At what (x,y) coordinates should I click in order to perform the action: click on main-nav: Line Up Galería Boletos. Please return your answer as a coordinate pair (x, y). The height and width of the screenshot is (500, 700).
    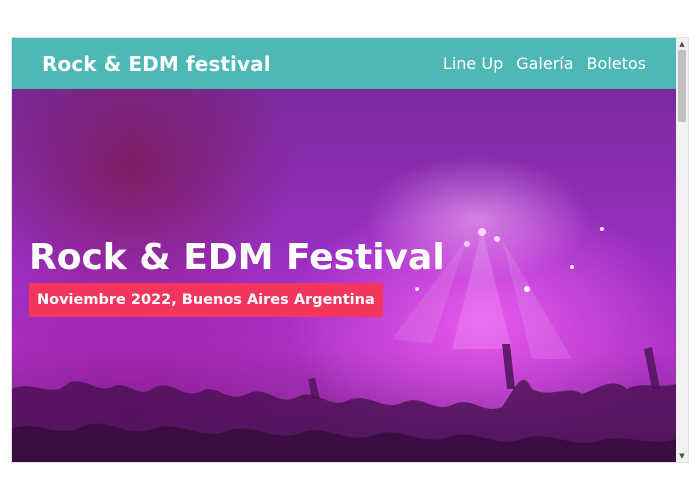
    Looking at the image, I should click on (544, 63).